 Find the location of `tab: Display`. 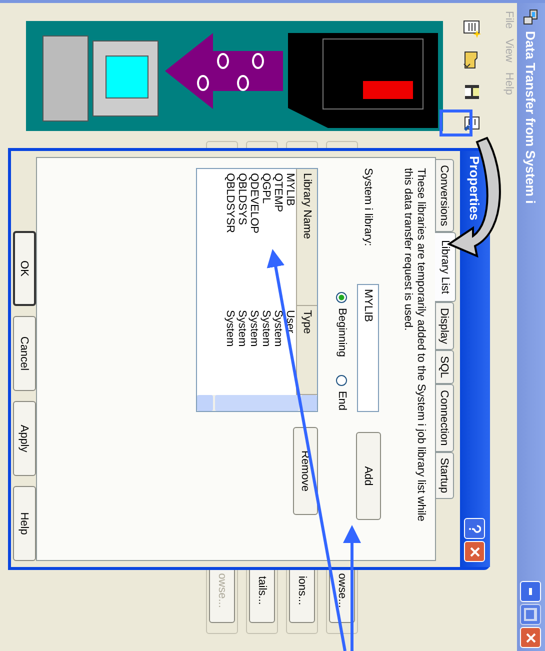

tab: Display is located at coordinates (445, 326).